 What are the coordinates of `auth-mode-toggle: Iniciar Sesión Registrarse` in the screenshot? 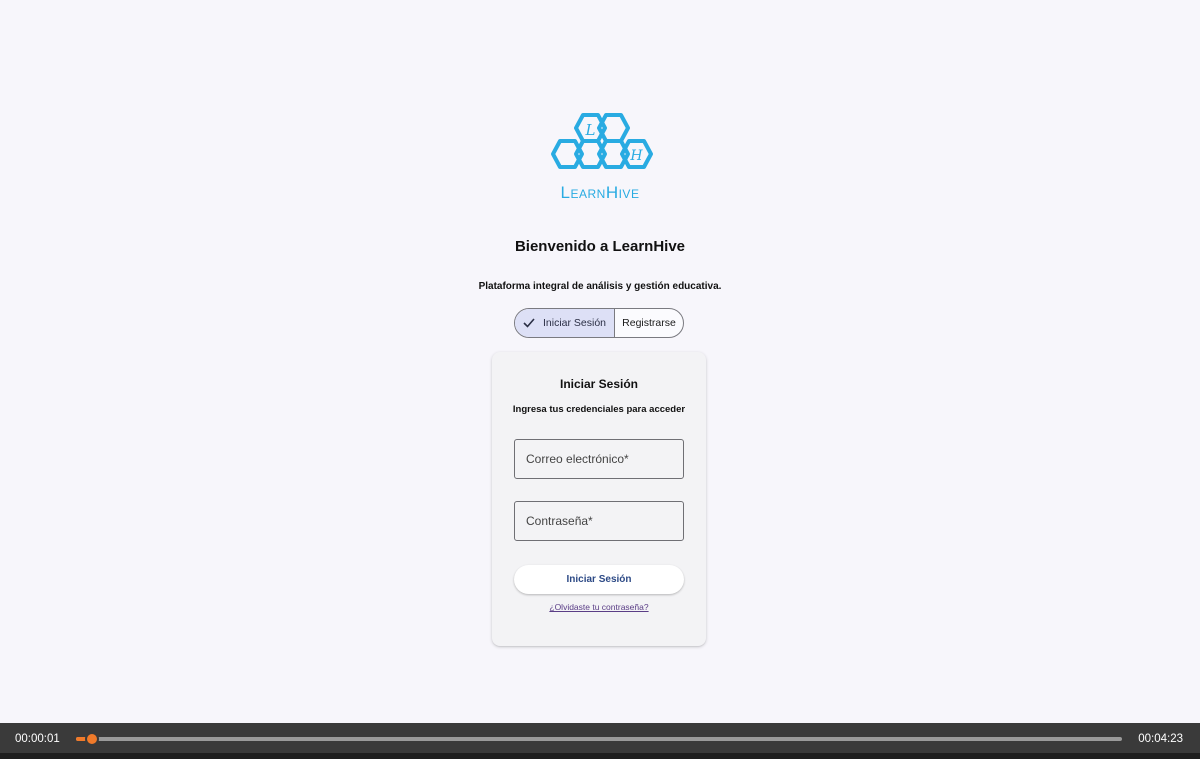 It's located at (599, 323).